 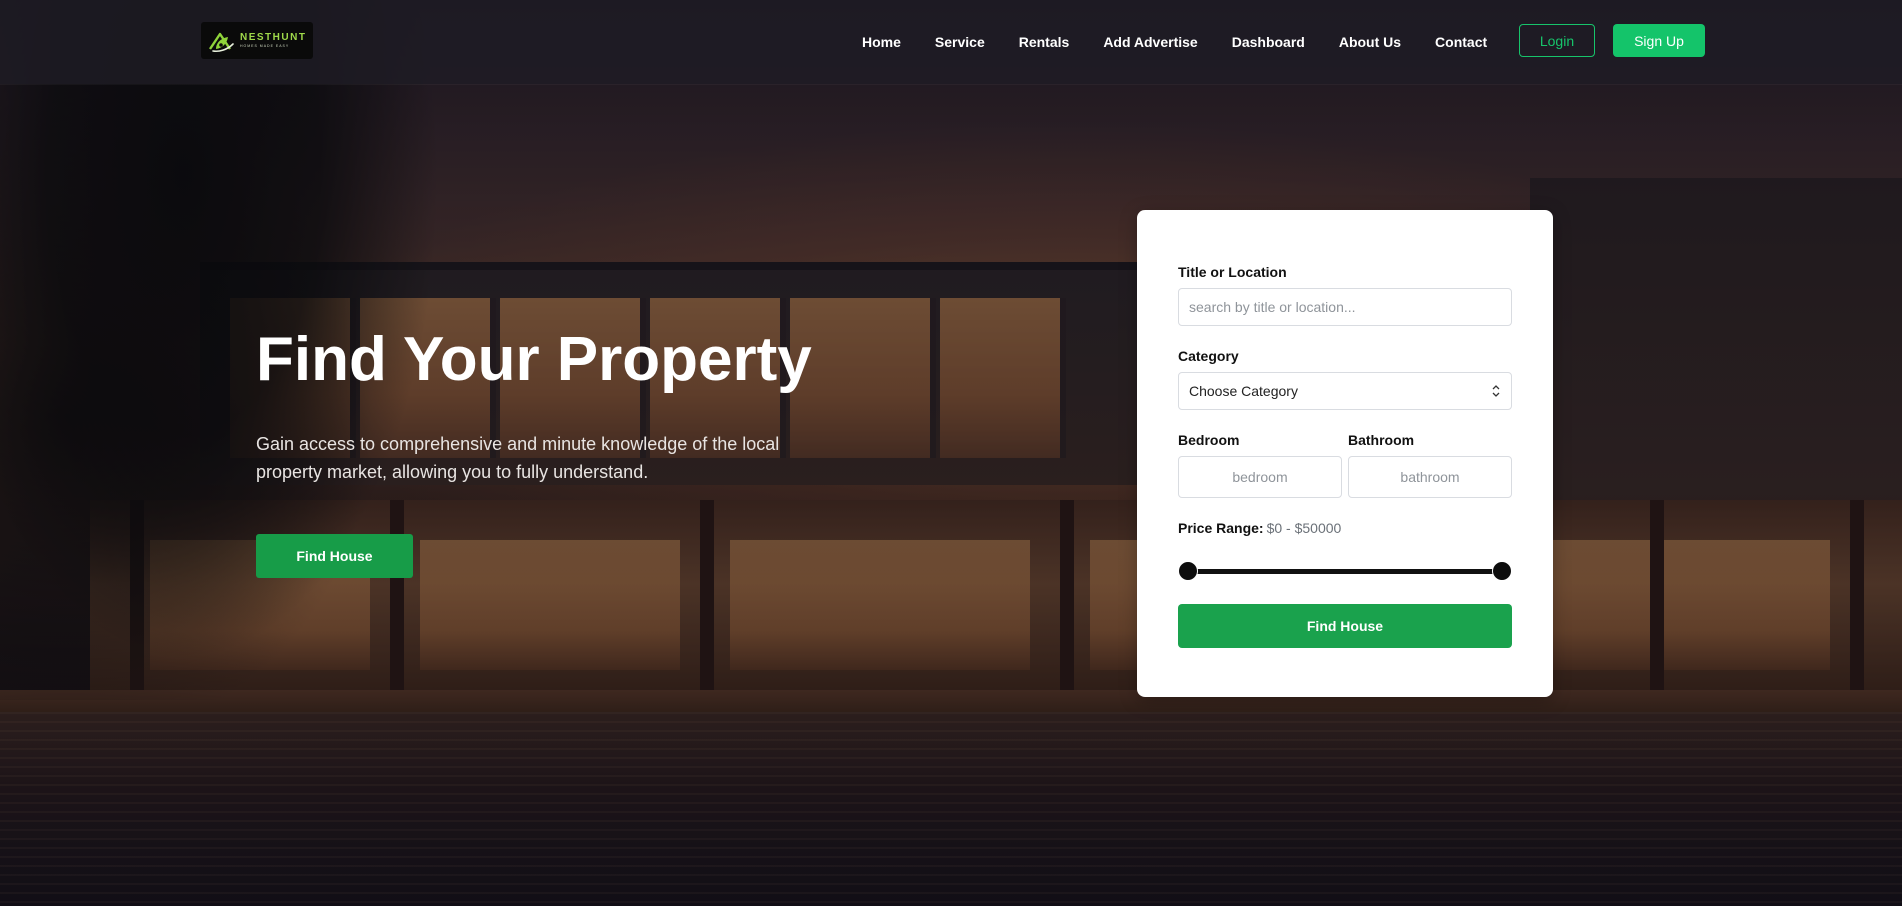 What do you see at coordinates (1345, 391) in the screenshot?
I see `category-select: Choose Category` at bounding box center [1345, 391].